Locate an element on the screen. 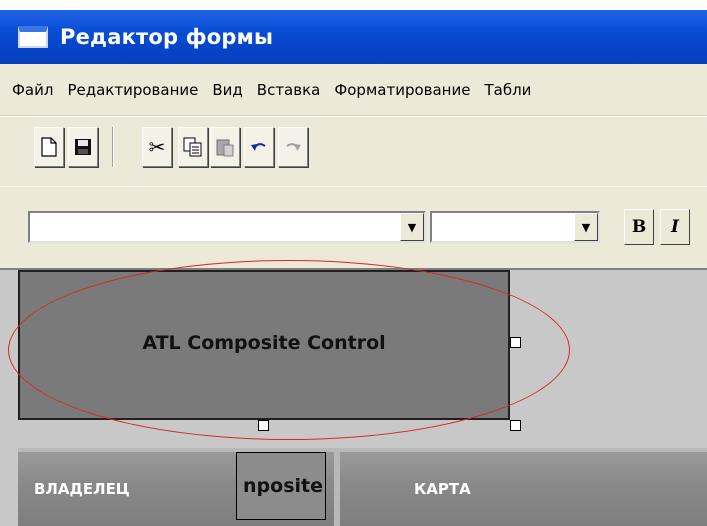 The width and height of the screenshot is (707, 526). paste-button is located at coordinates (225, 147).